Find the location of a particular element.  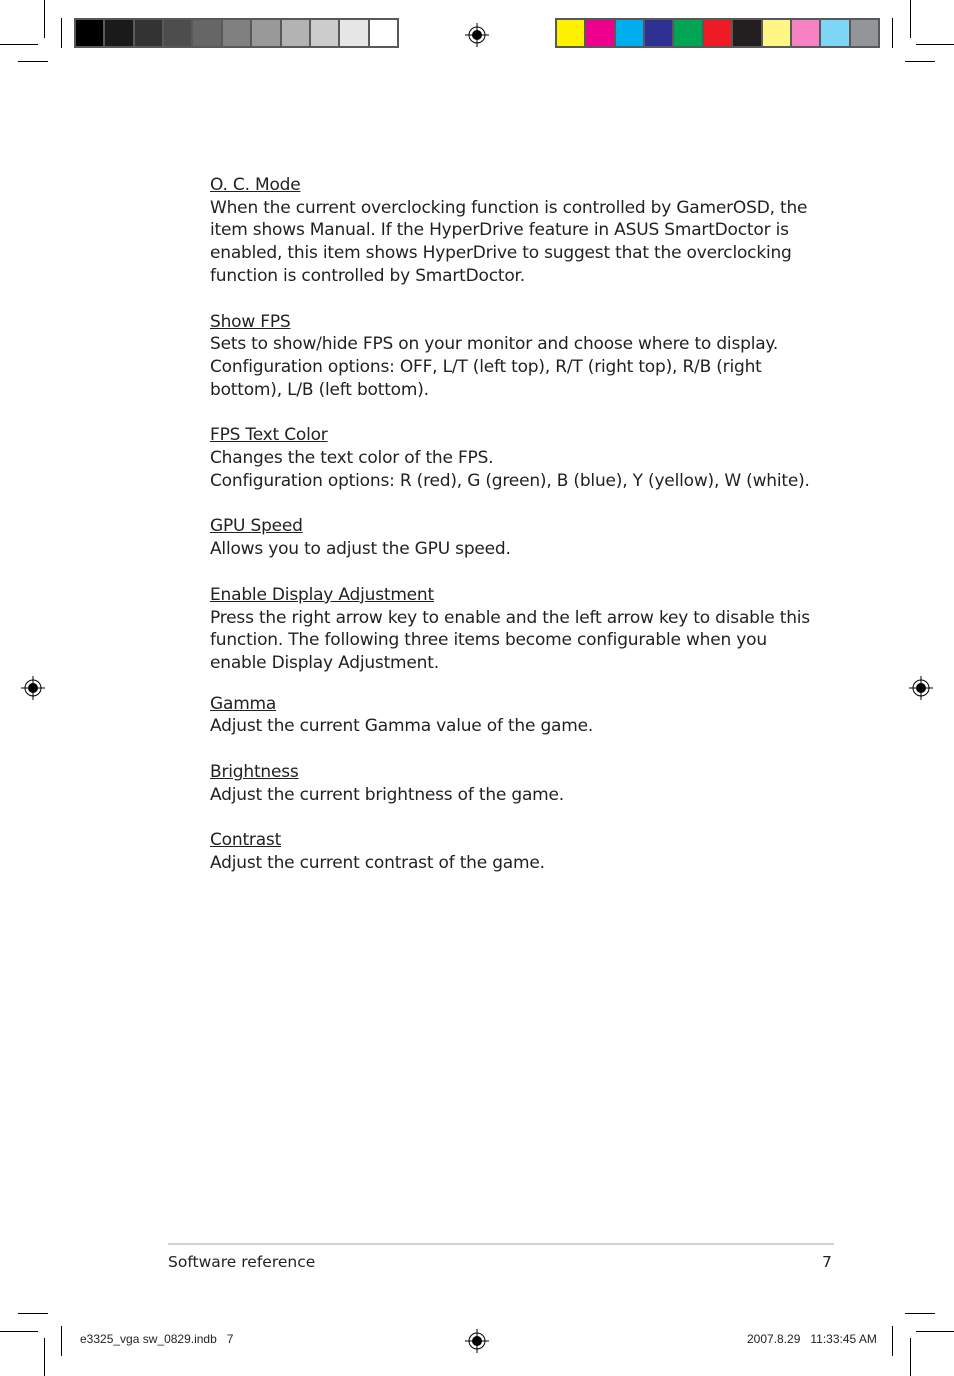

grayscale-color-bar is located at coordinates (236, 33).